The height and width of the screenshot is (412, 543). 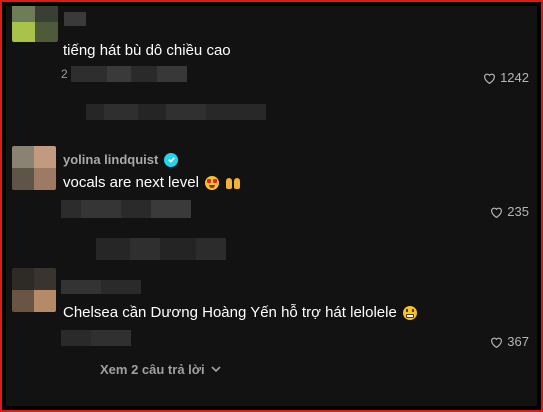 I want to click on comment-date: 2, so click(x=64, y=74).